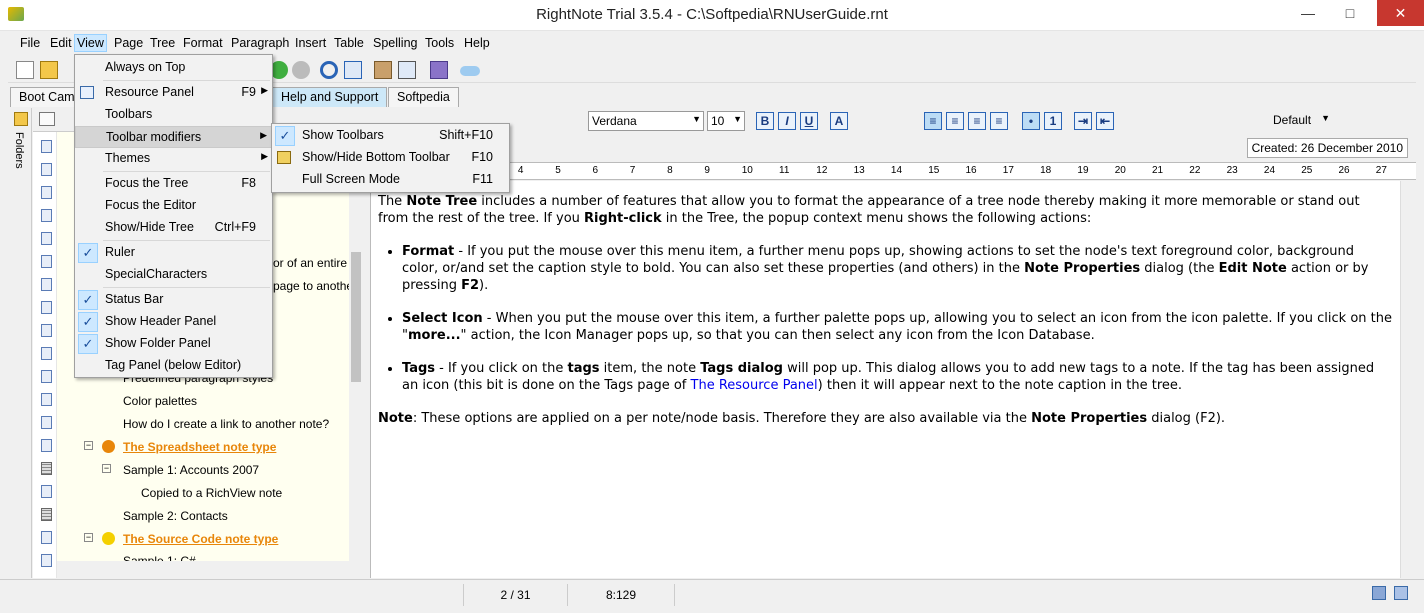 The height and width of the screenshot is (613, 1424). I want to click on tab-help-and-support: Help and Support, so click(330, 97).